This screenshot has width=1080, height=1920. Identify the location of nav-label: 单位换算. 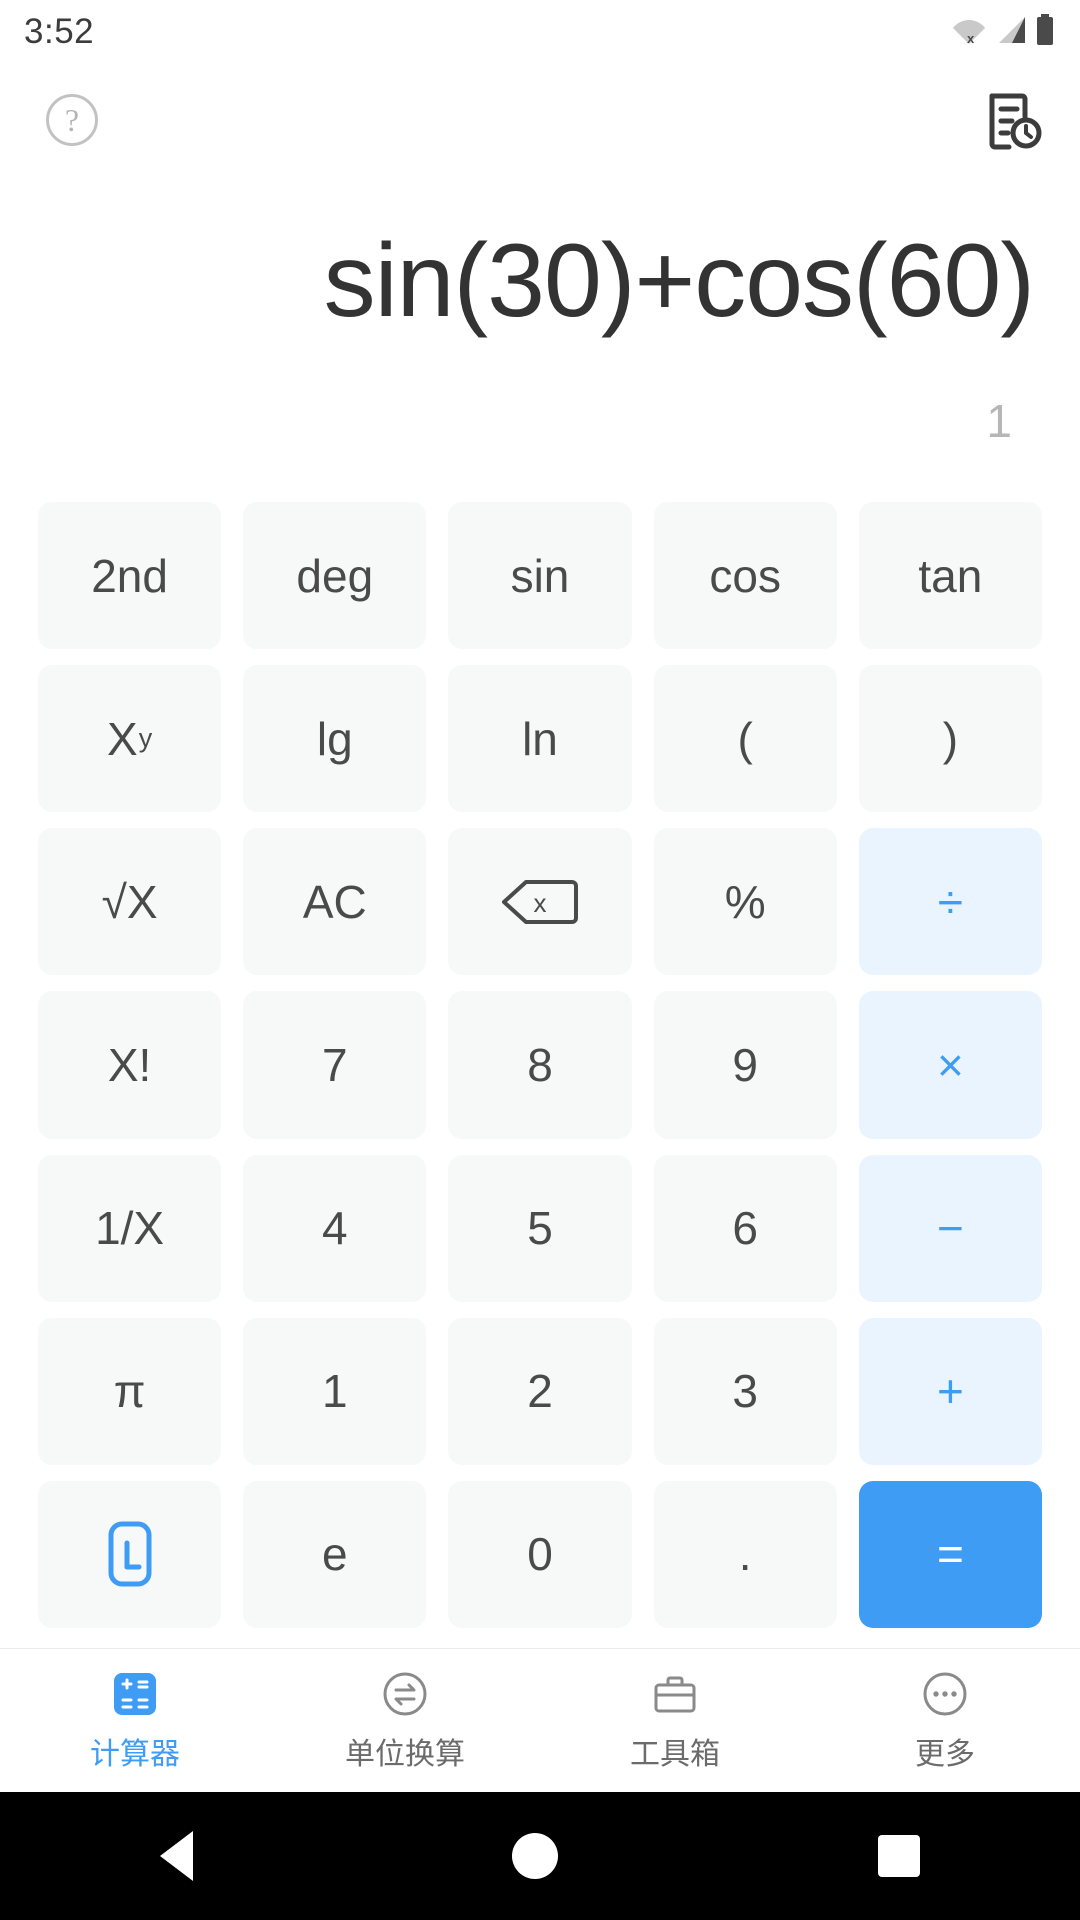
(405, 1754).